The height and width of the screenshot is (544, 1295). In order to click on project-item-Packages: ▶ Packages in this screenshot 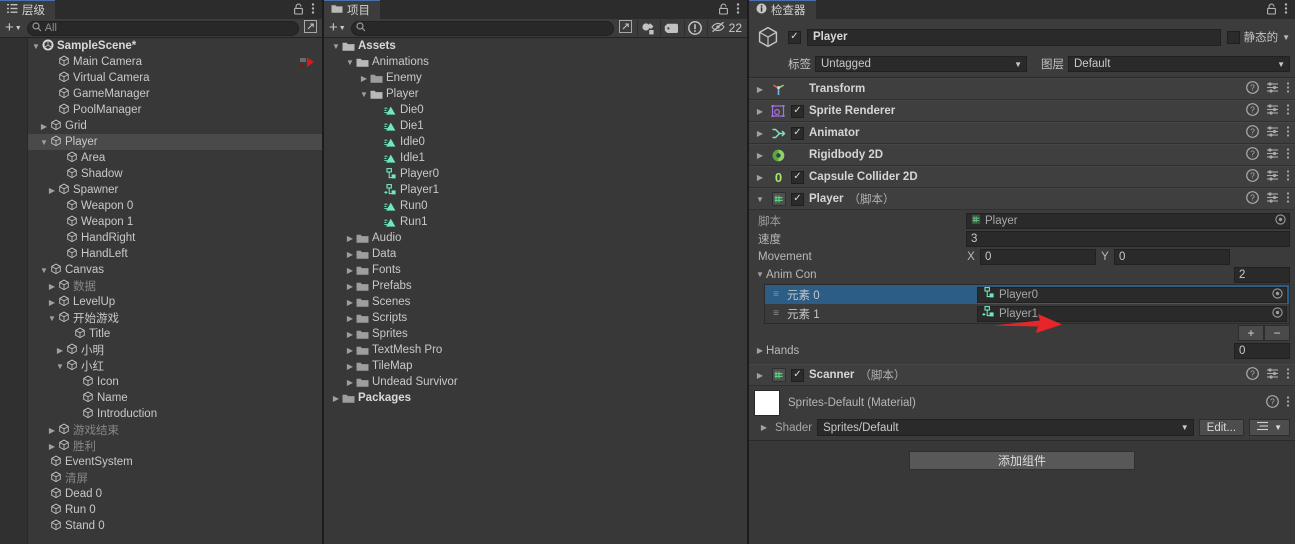, I will do `click(535, 398)`.